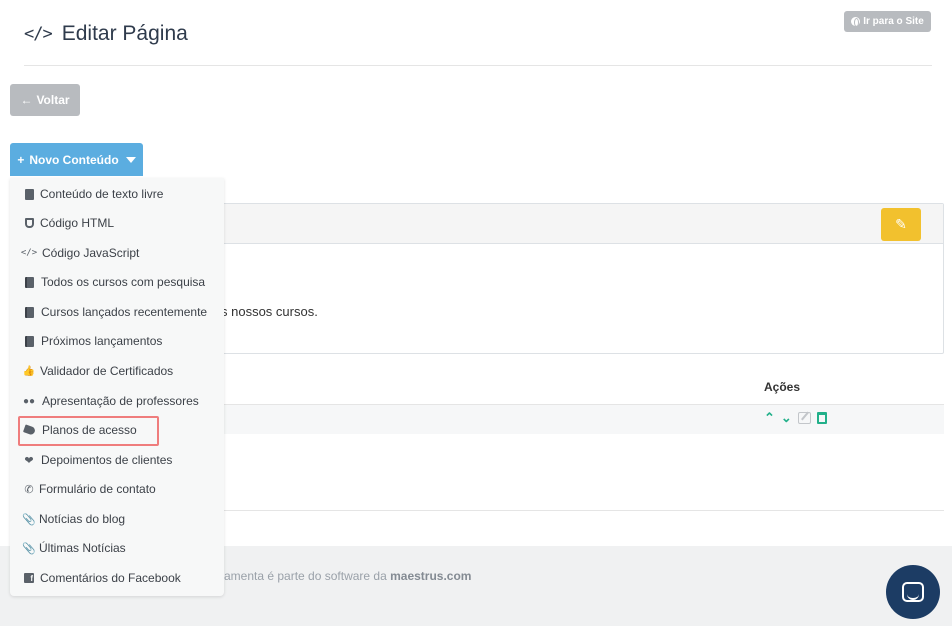 The image size is (952, 626). What do you see at coordinates (130, 159) in the screenshot?
I see `caret-down-icon` at bounding box center [130, 159].